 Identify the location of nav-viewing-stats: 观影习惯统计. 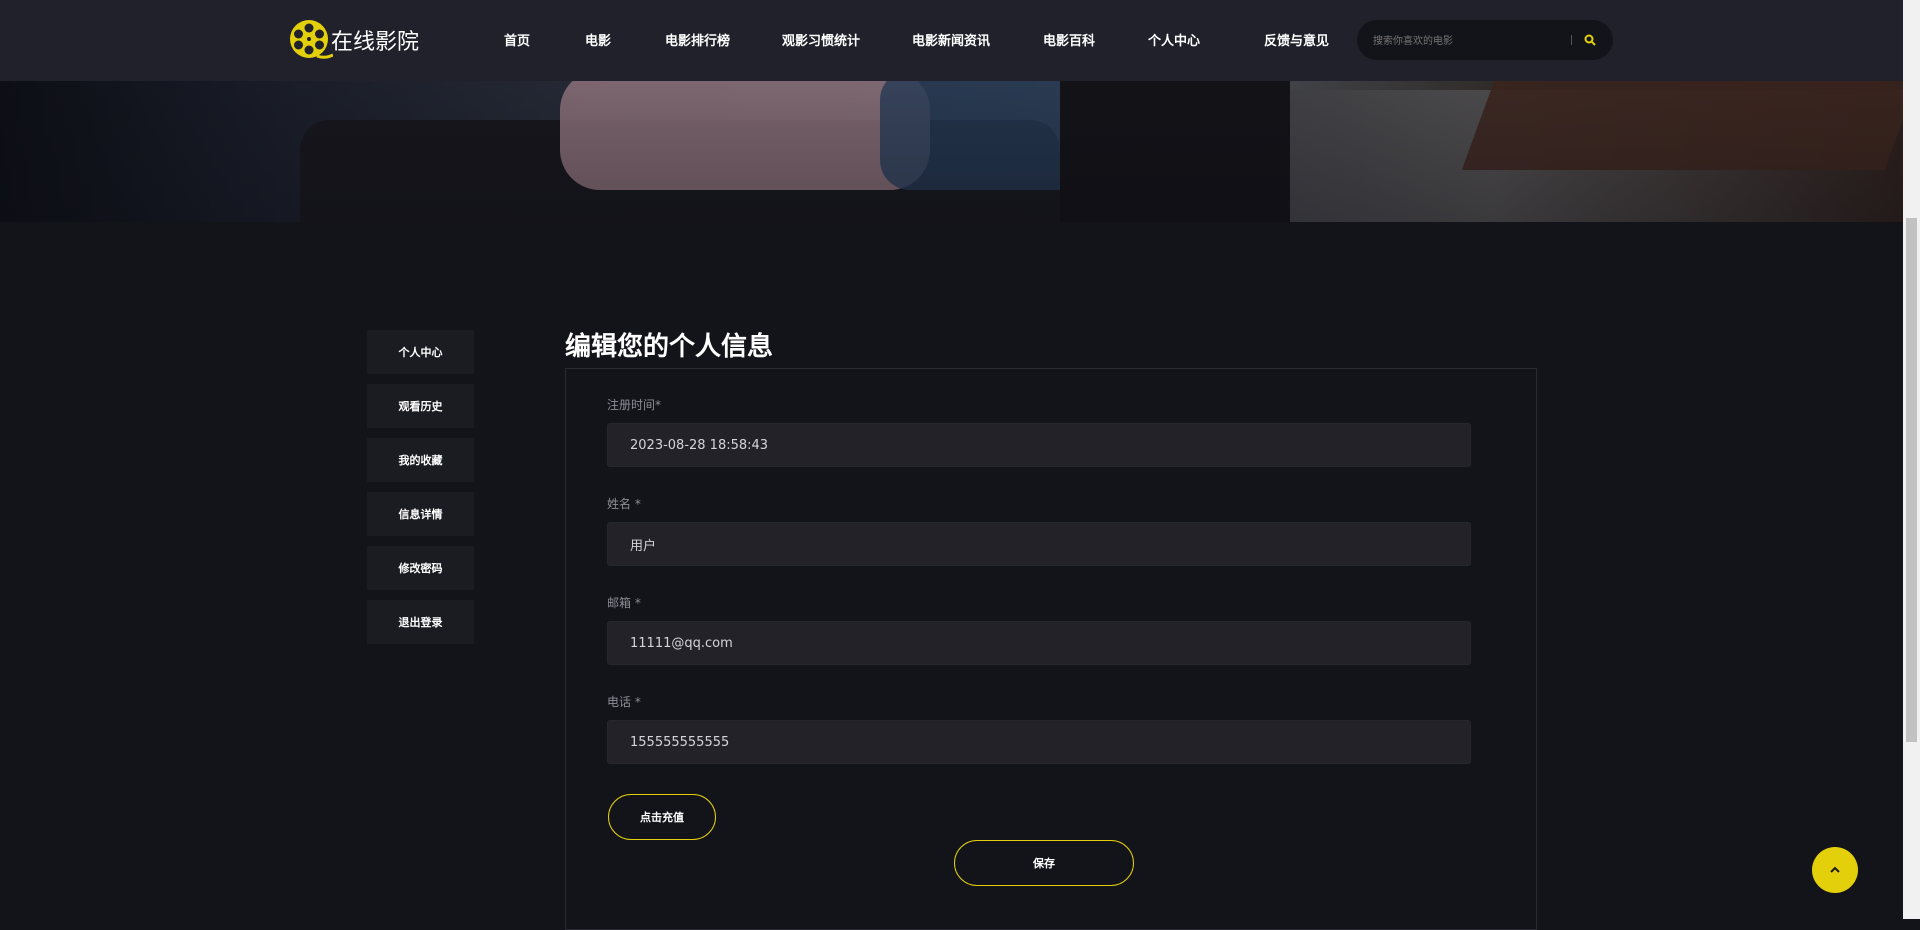
(821, 39).